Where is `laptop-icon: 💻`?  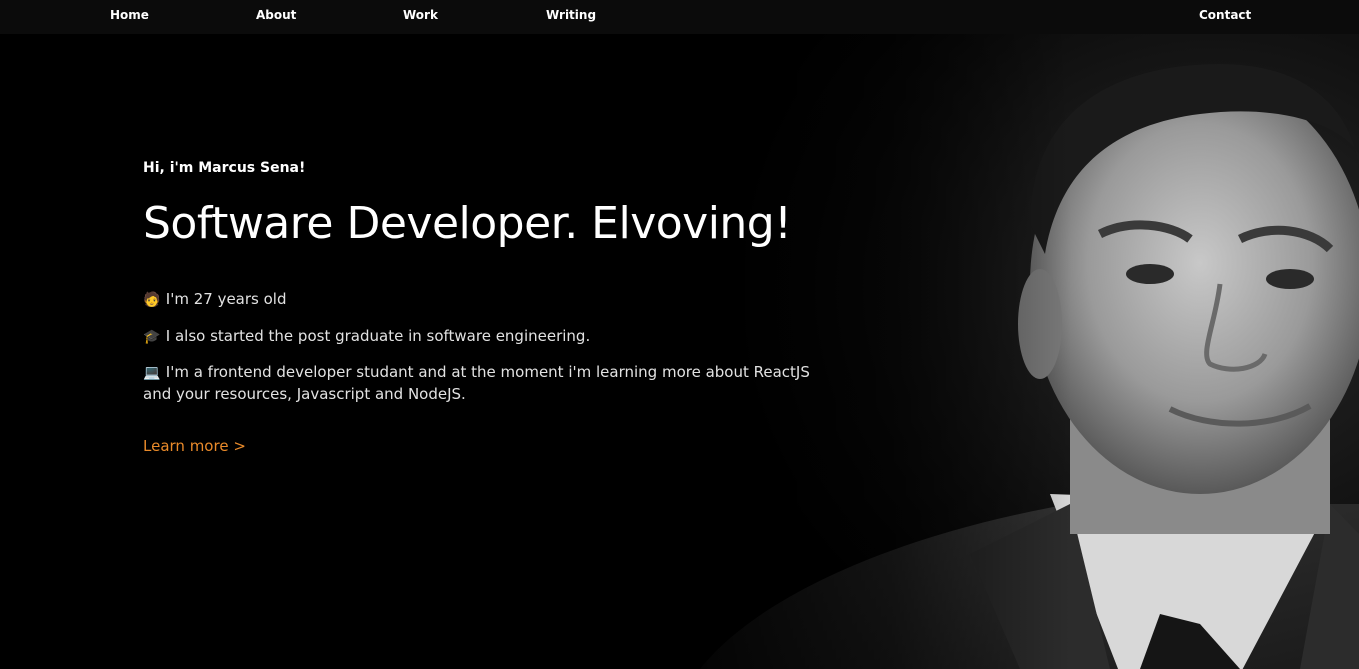 laptop-icon: 💻 is located at coordinates (152, 373).